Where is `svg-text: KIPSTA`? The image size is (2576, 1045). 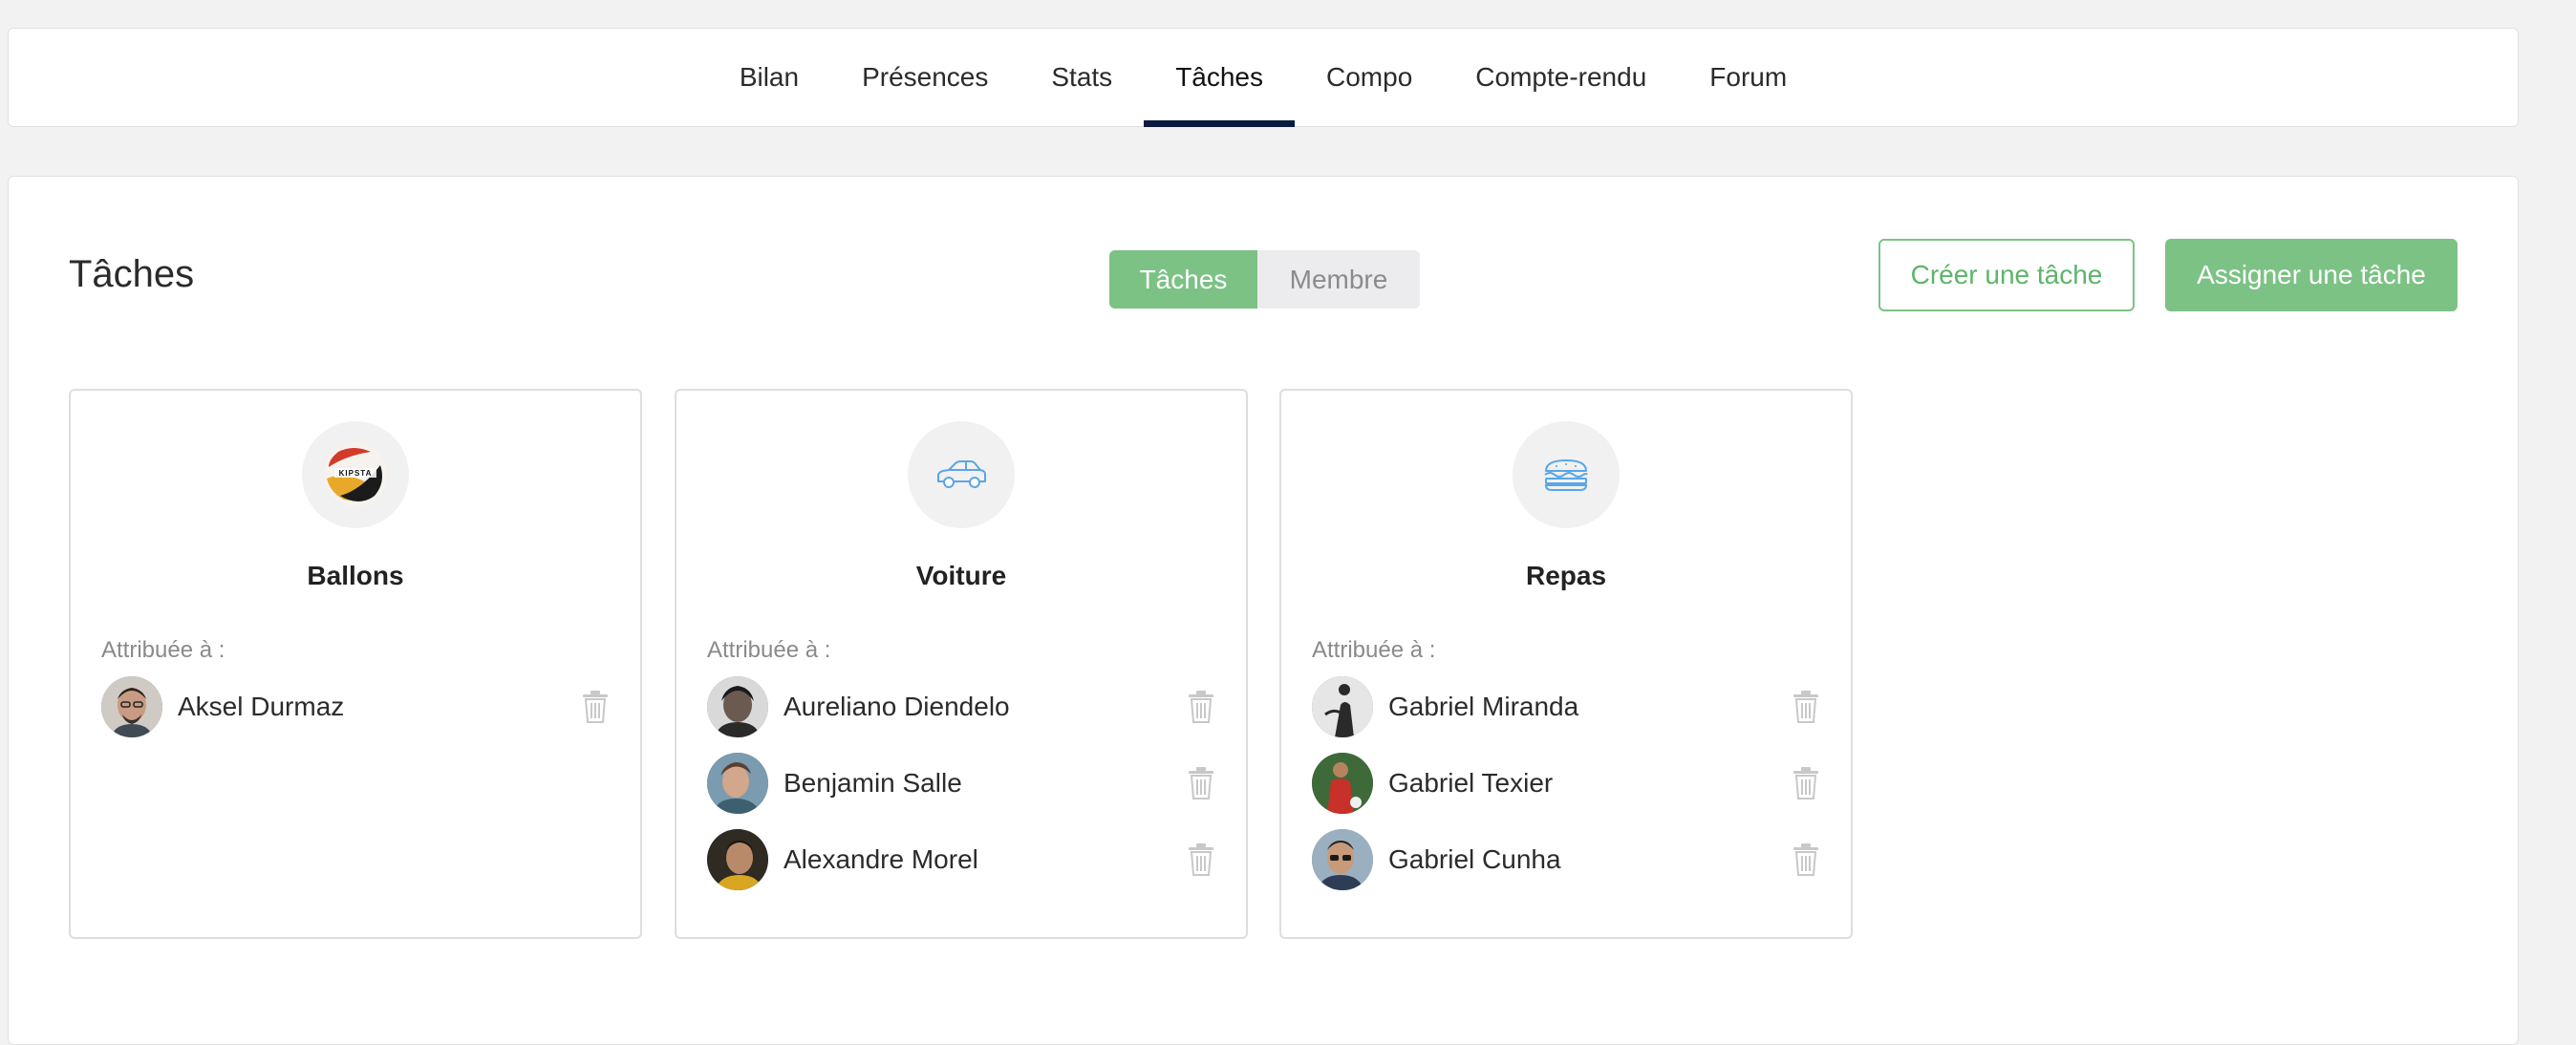 svg-text: KIPSTA is located at coordinates (356, 474).